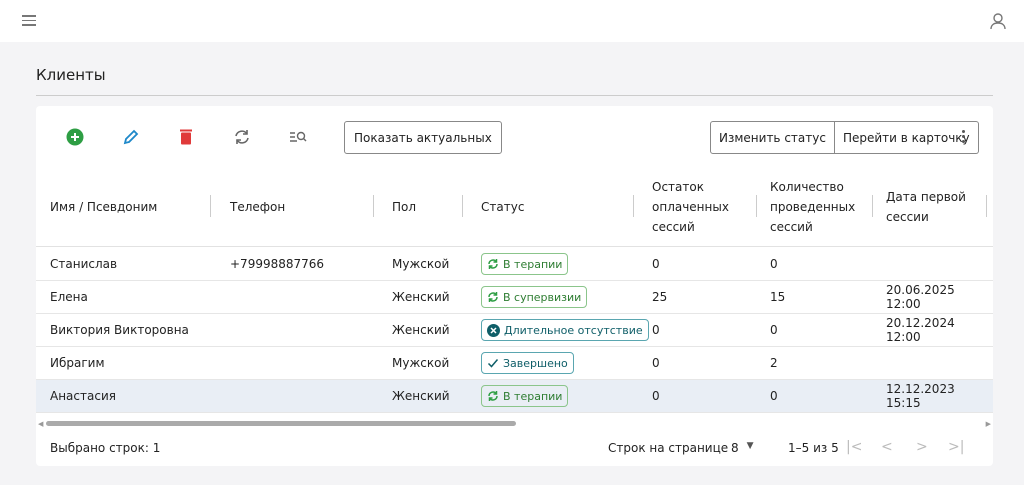 Image resolution: width=1024 pixels, height=485 pixels. What do you see at coordinates (931, 206) in the screenshot?
I see `column-header-first-session-date: Дата первой сессии` at bounding box center [931, 206].